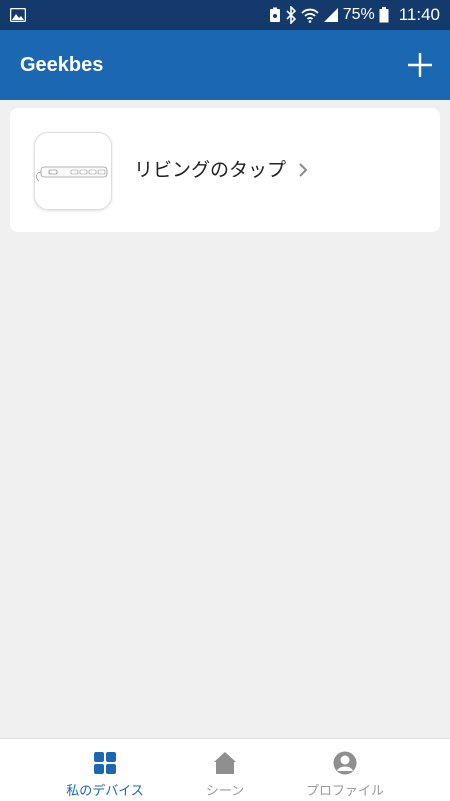 The height and width of the screenshot is (801, 450). What do you see at coordinates (384, 15) in the screenshot?
I see `battery-icon` at bounding box center [384, 15].